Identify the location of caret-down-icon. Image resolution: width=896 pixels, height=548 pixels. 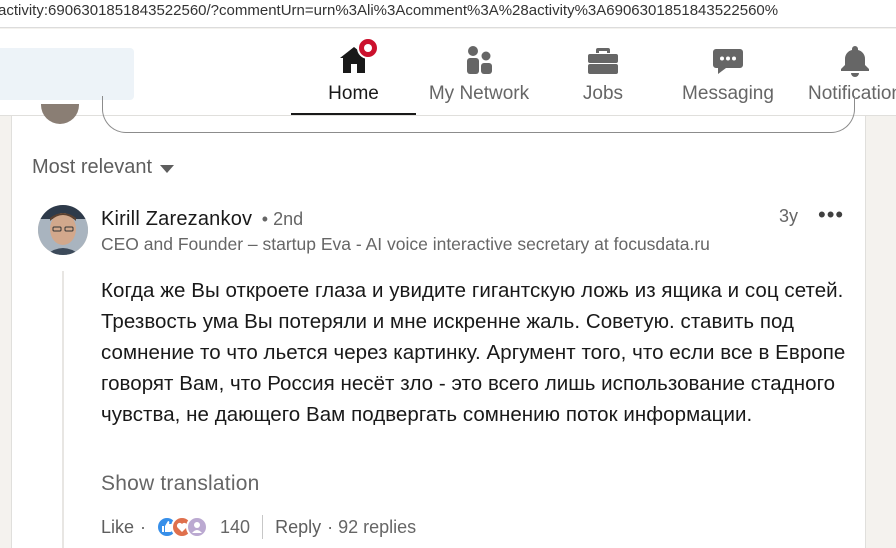
(167, 168).